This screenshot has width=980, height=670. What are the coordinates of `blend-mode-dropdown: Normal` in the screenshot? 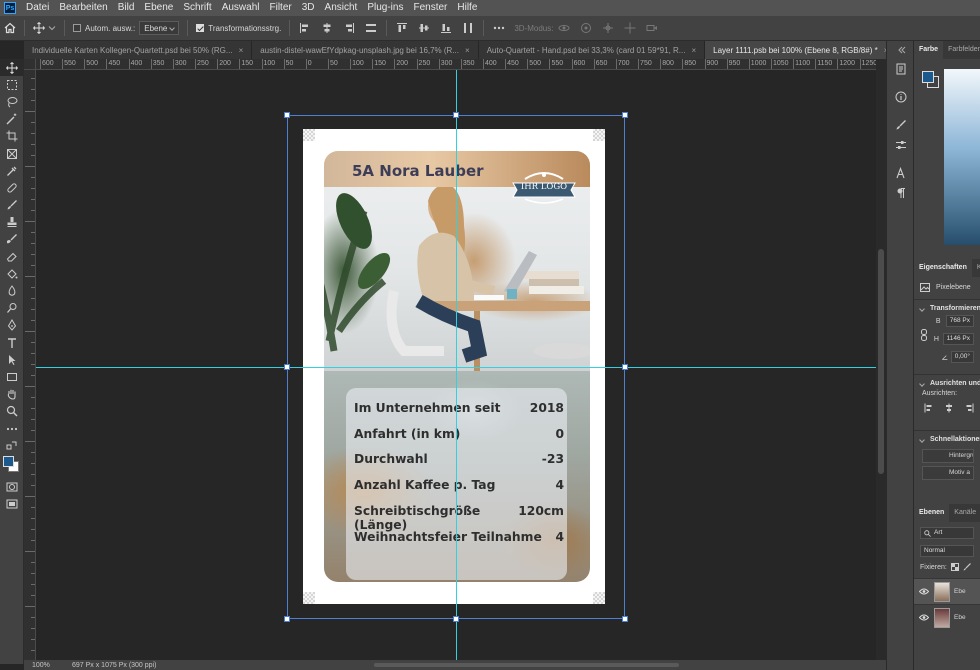 It's located at (947, 551).